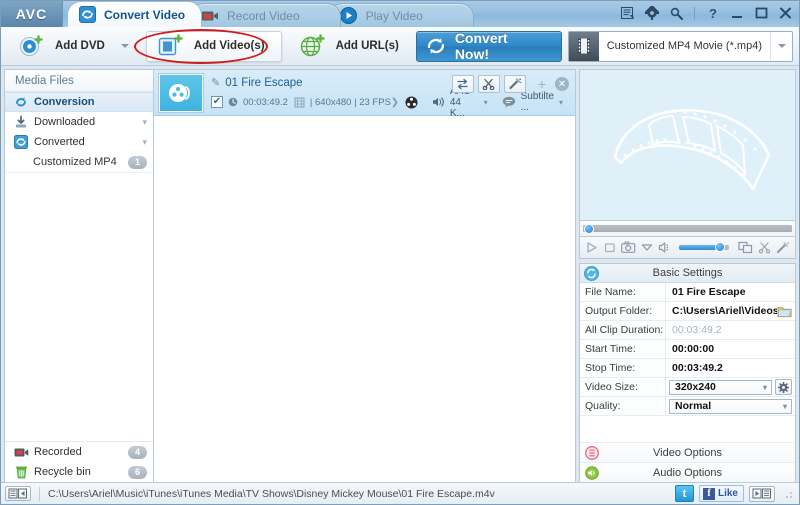 The width and height of the screenshot is (800, 505). Describe the element at coordinates (135, 14) in the screenshot. I see `tab-convert-video: Convert Video` at that location.